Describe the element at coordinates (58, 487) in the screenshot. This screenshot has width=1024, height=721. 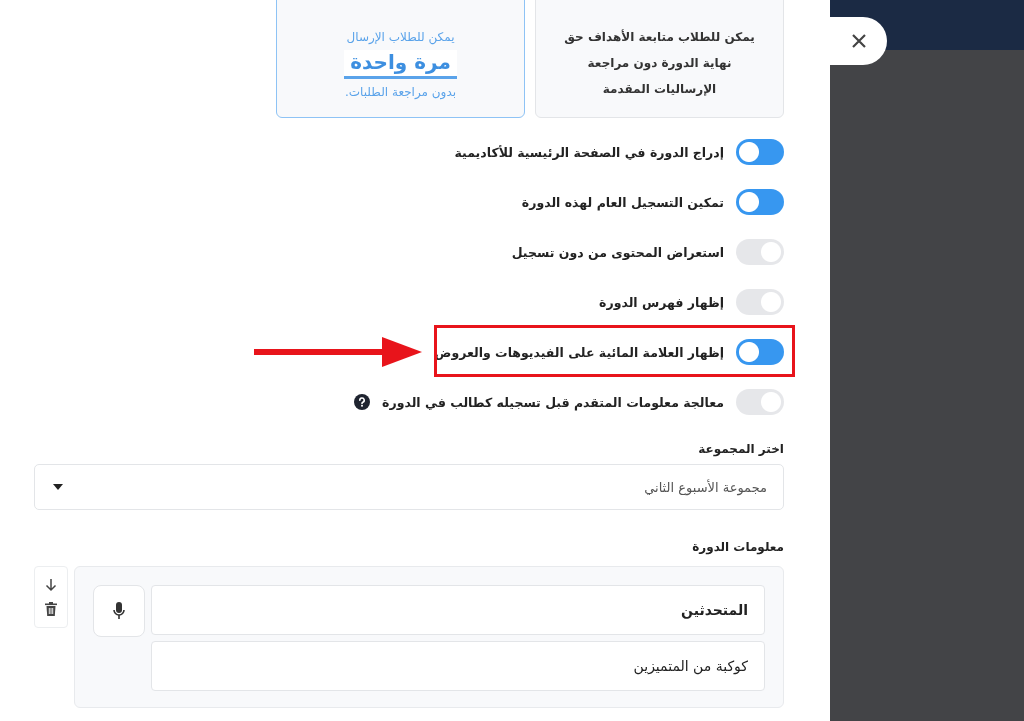
I see `caret-icon` at that location.